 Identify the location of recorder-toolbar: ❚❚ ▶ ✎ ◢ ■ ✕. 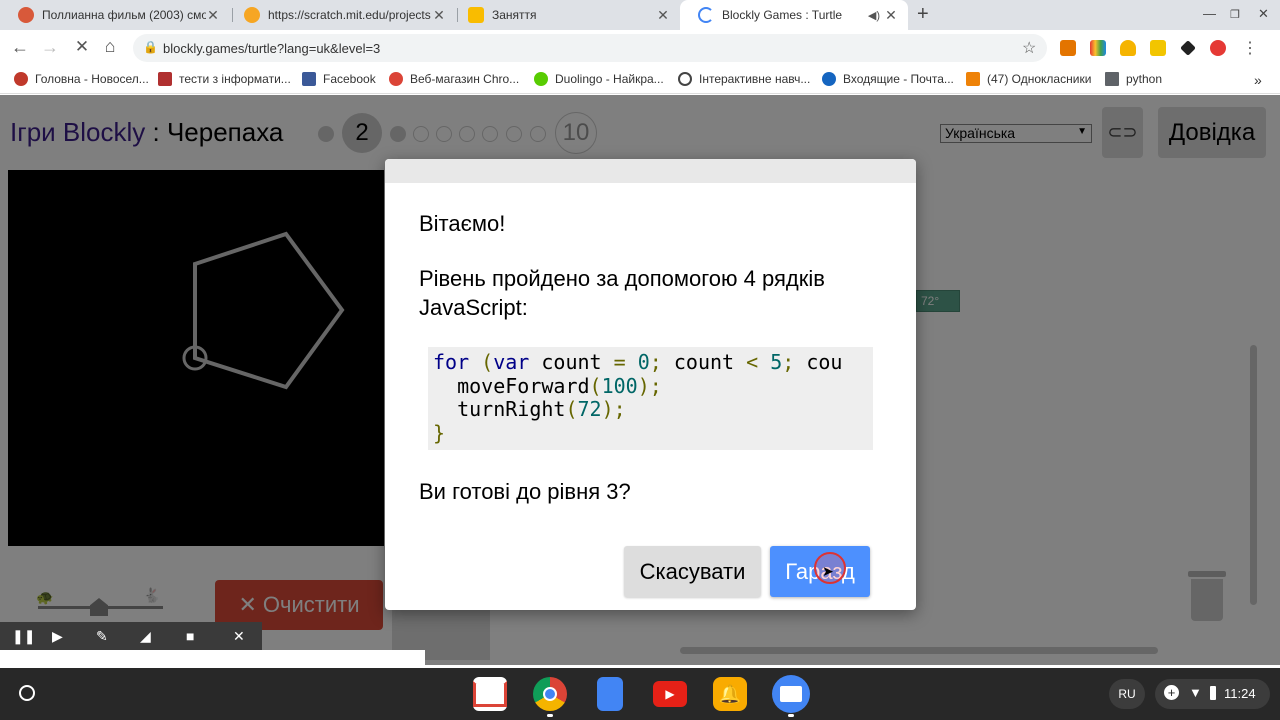
(131, 637).